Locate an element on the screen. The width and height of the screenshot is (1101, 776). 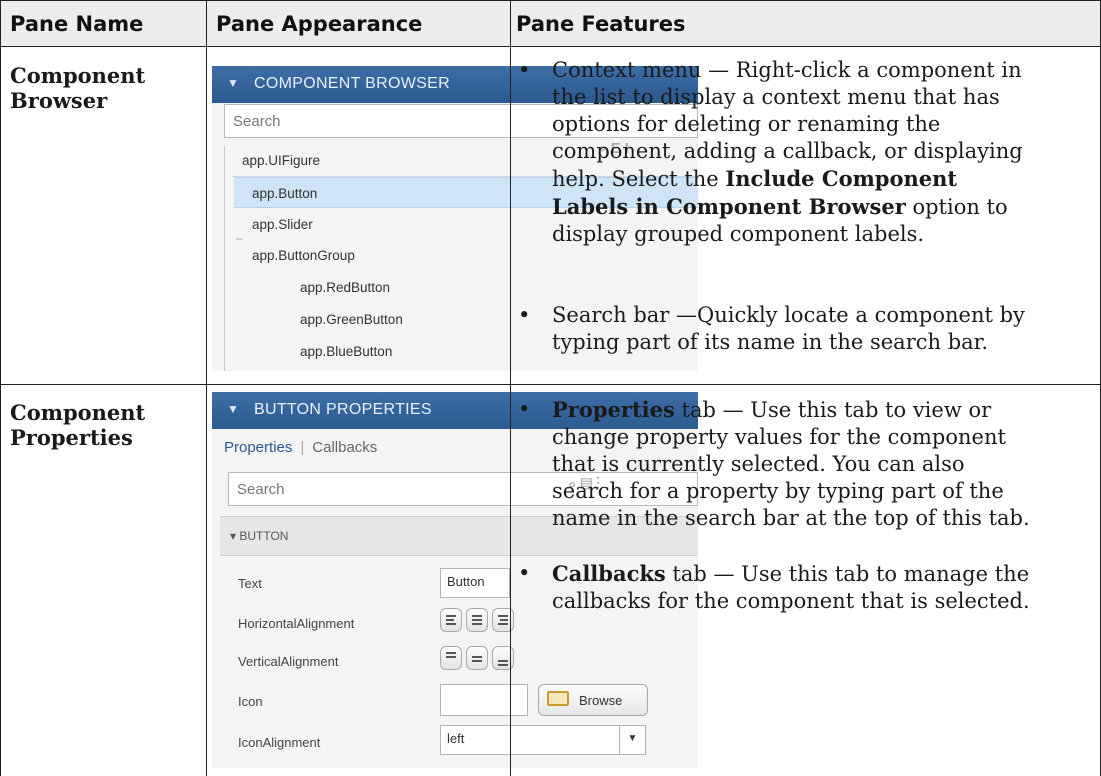
header-divider is located at coordinates (550, 46).